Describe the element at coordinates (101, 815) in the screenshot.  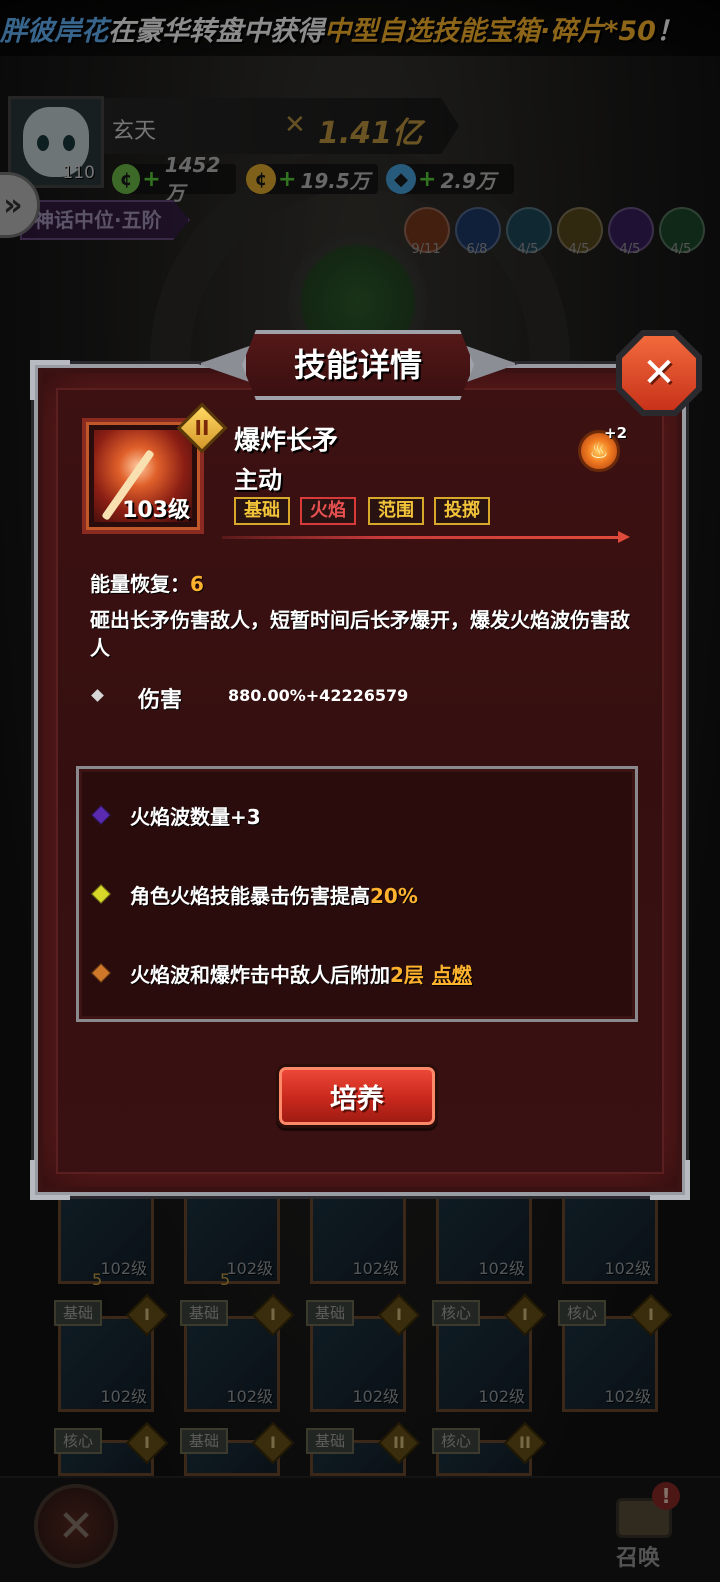
I see `purple-diamond-icon` at that location.